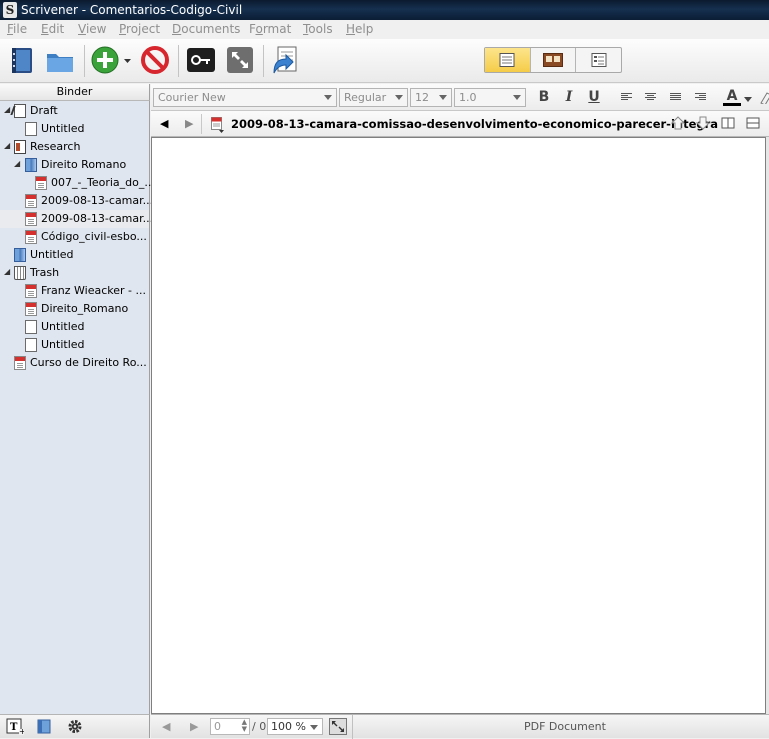  I want to click on text-color-button: A, so click(732, 97).